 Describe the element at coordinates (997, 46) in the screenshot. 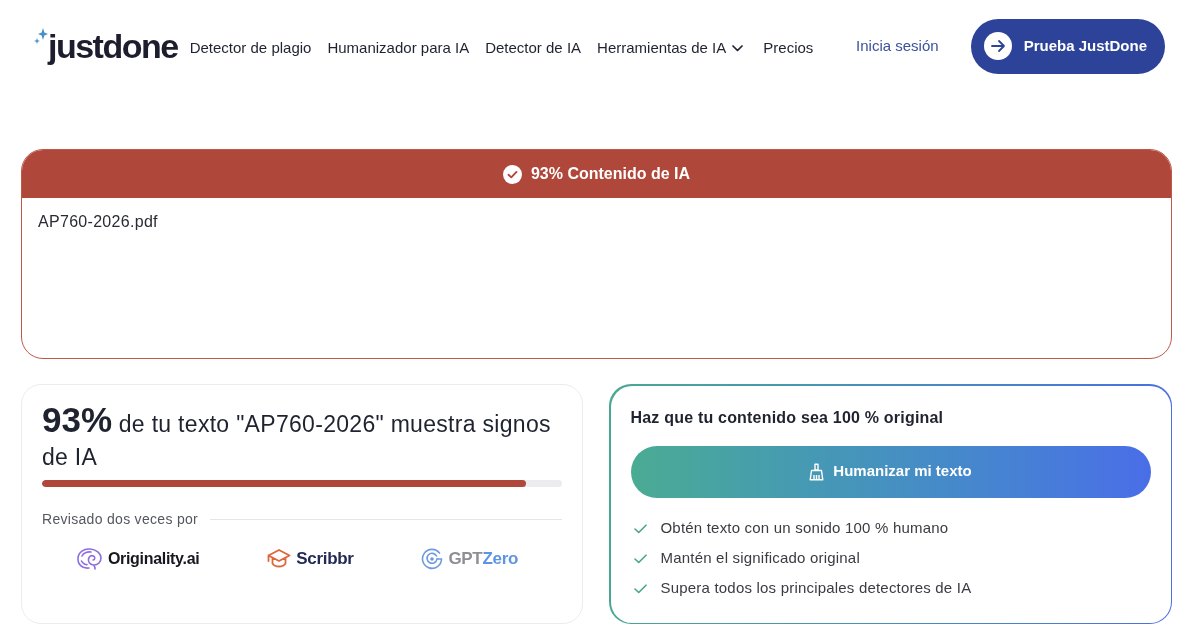

I see `arrow-right-icon` at that location.